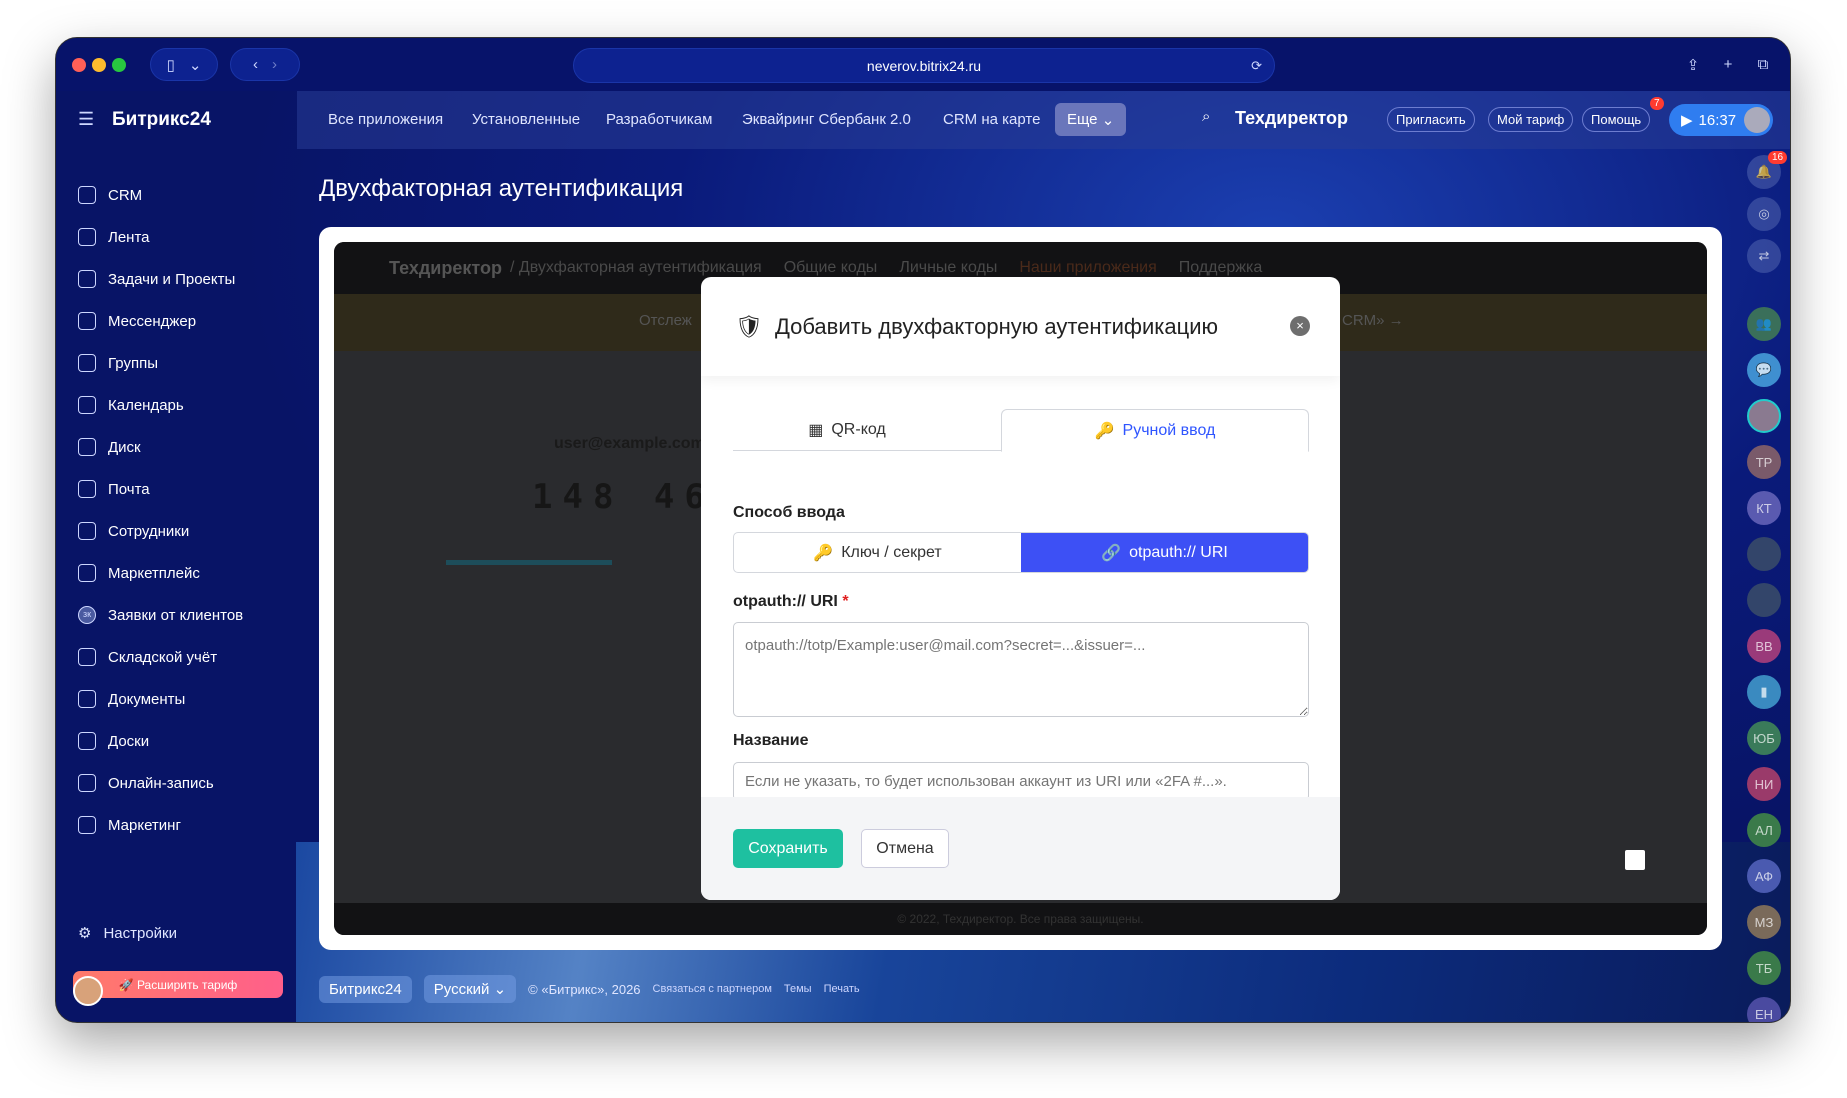 This screenshot has height=1098, width=1847. I want to click on sidebar-item: Мессенджер, so click(176, 321).